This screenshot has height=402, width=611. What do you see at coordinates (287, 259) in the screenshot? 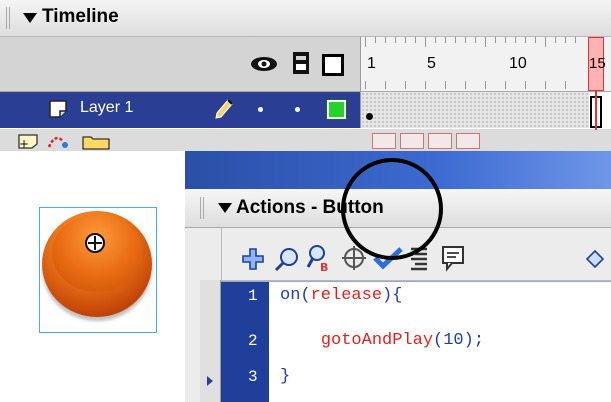
I see `find-icon` at bounding box center [287, 259].